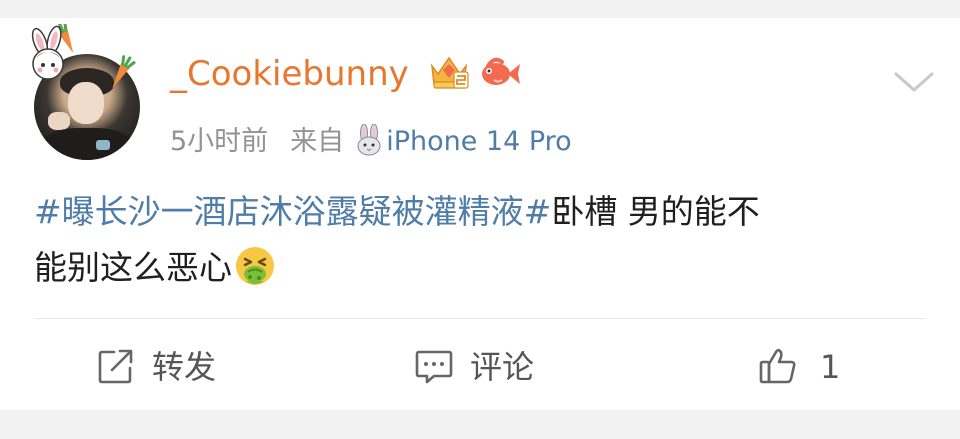  I want to click on fish-badge-icon, so click(500, 72).